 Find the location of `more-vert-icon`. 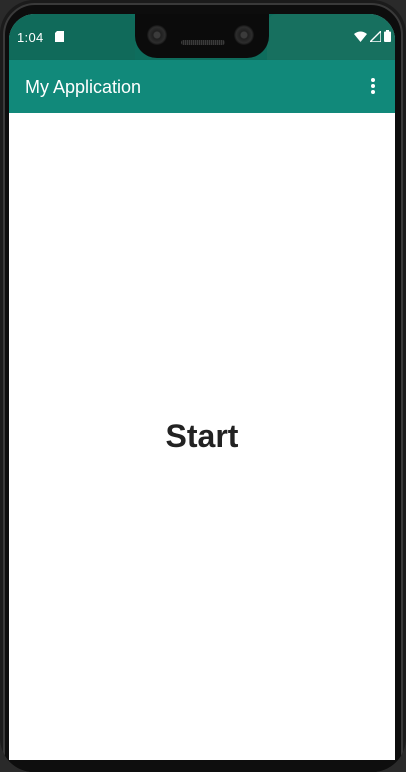

more-vert-icon is located at coordinates (373, 86).